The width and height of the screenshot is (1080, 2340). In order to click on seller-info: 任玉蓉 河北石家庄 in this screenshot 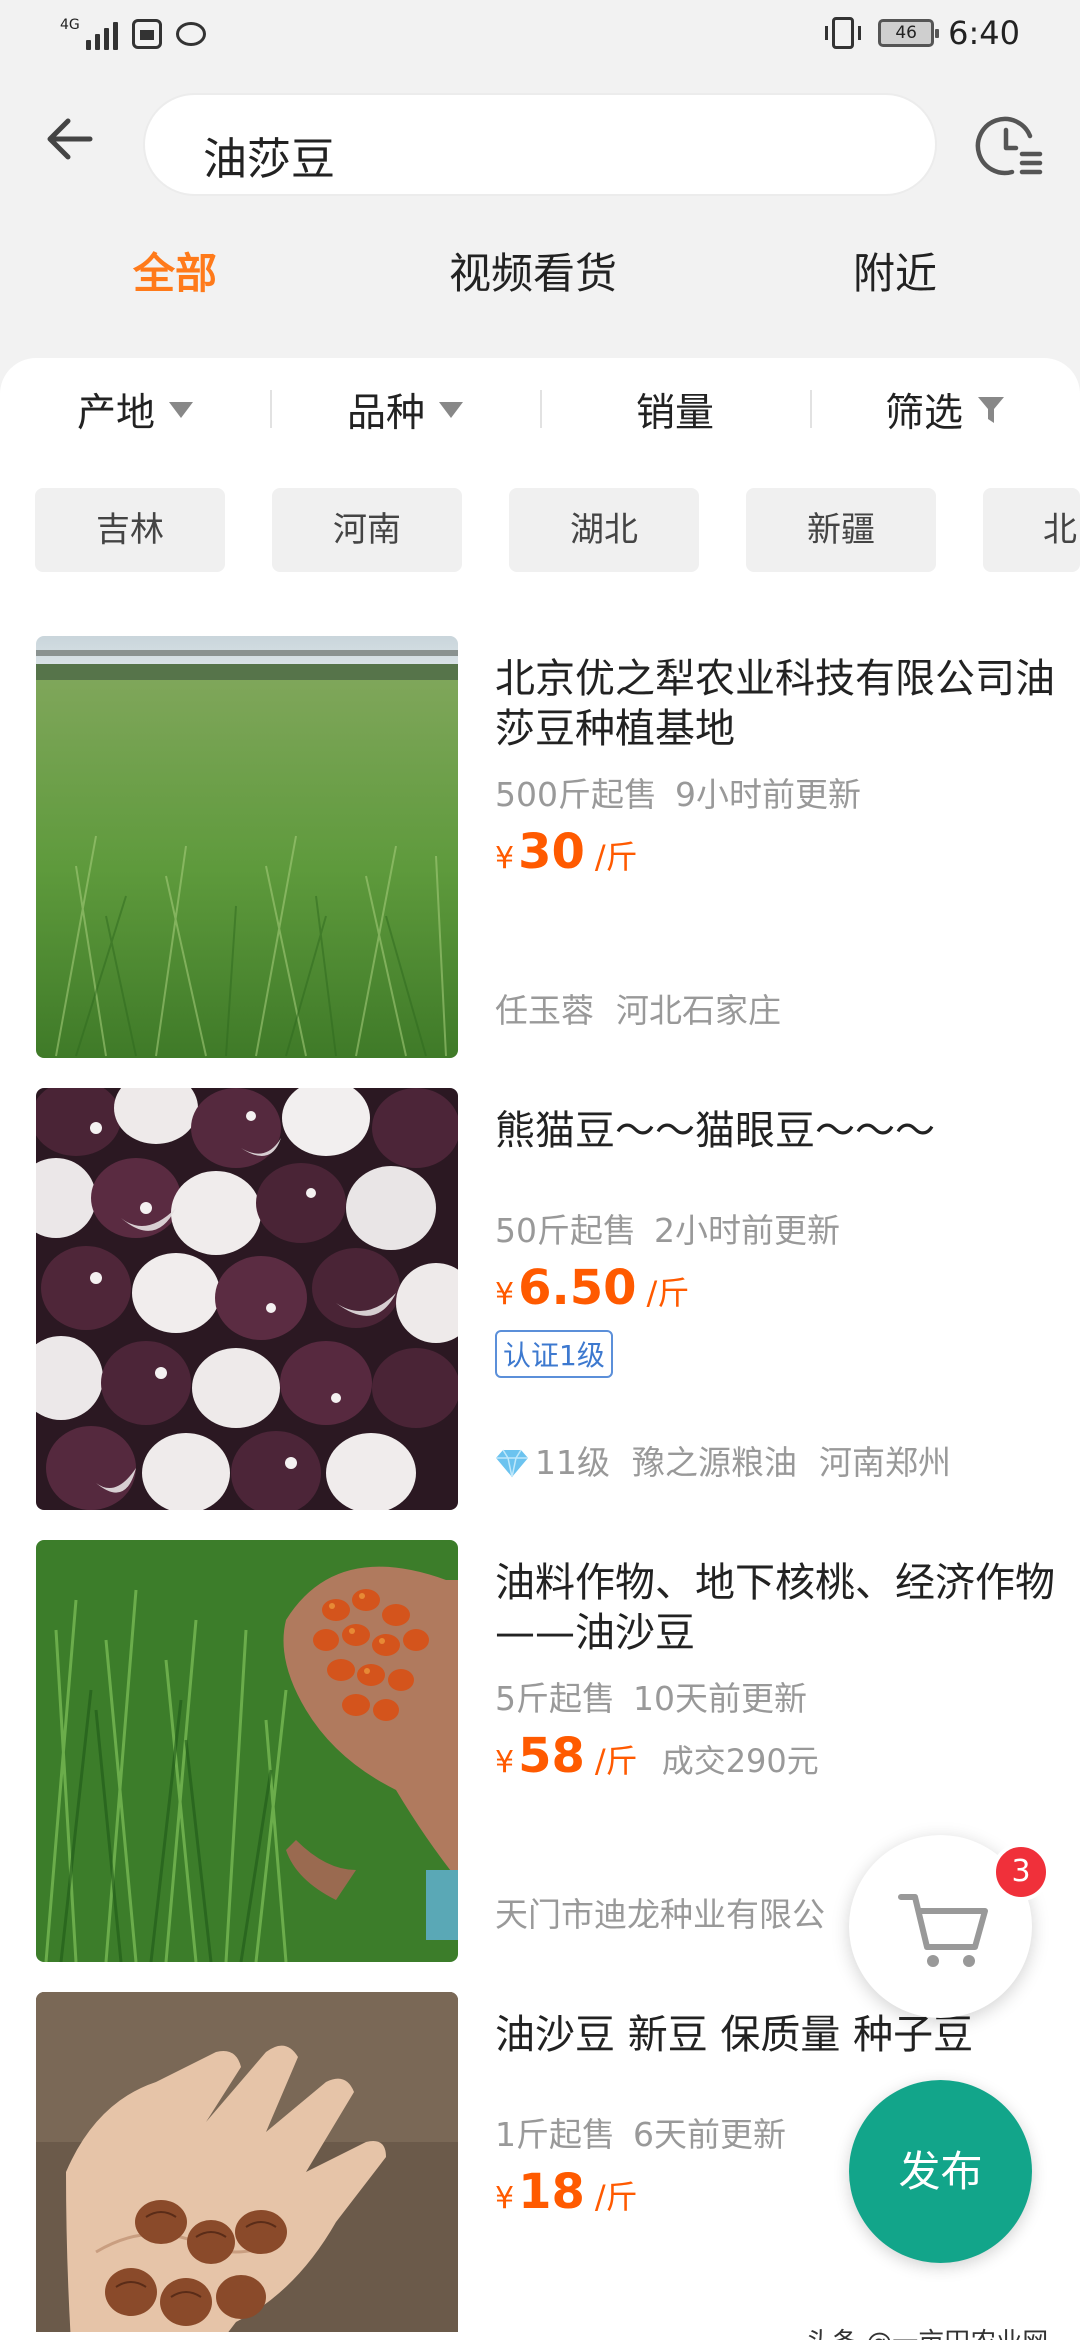, I will do `click(638, 1008)`.